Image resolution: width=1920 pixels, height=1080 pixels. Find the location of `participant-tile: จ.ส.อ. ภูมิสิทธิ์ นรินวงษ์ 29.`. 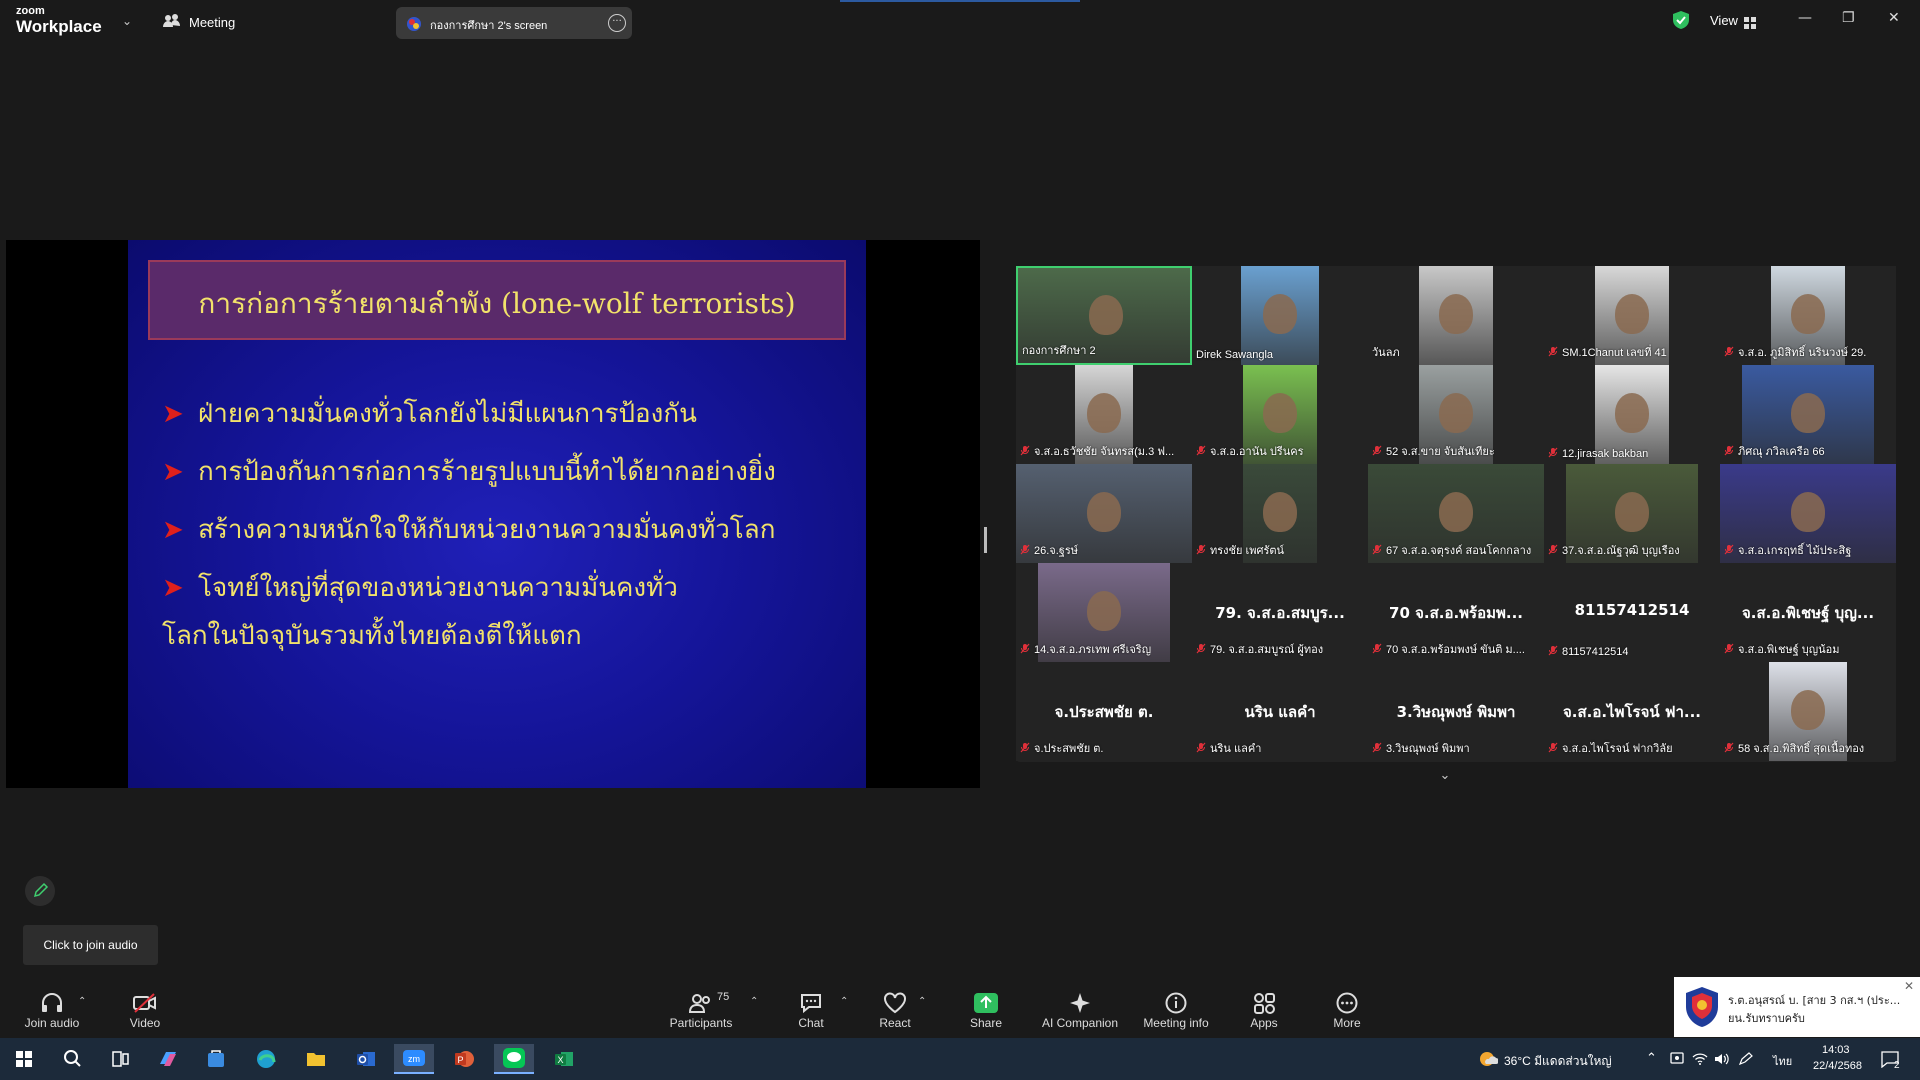

participant-tile: จ.ส.อ. ภูมิสิทธิ์ นรินวงษ์ 29. is located at coordinates (1808, 315).